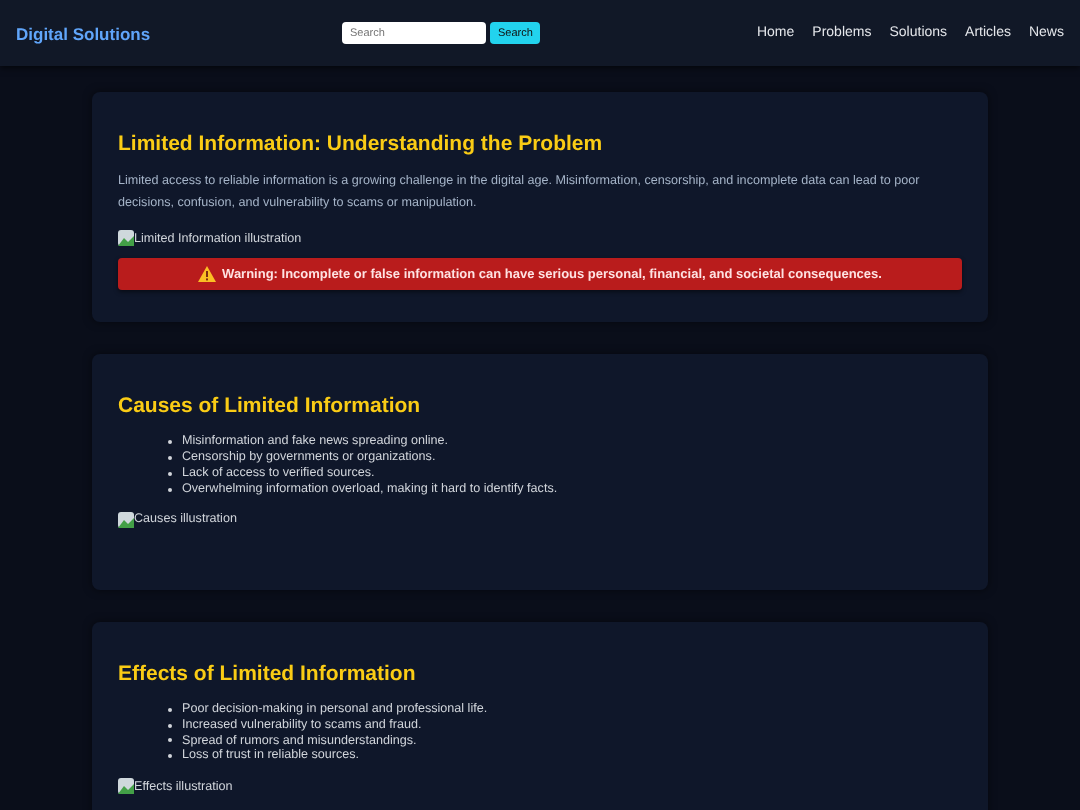 This screenshot has height=810, width=1080. I want to click on section-title: Effects of Limited Information, so click(268, 673).